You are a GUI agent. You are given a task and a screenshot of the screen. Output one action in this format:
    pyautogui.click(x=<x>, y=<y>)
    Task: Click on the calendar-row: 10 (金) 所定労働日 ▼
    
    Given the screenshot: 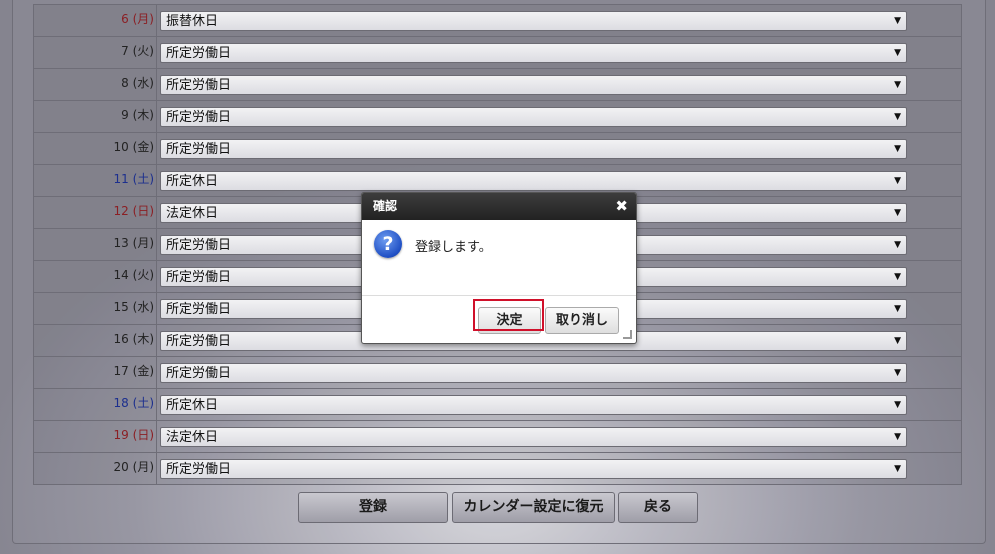 What is the action you would take?
    pyautogui.click(x=497, y=149)
    